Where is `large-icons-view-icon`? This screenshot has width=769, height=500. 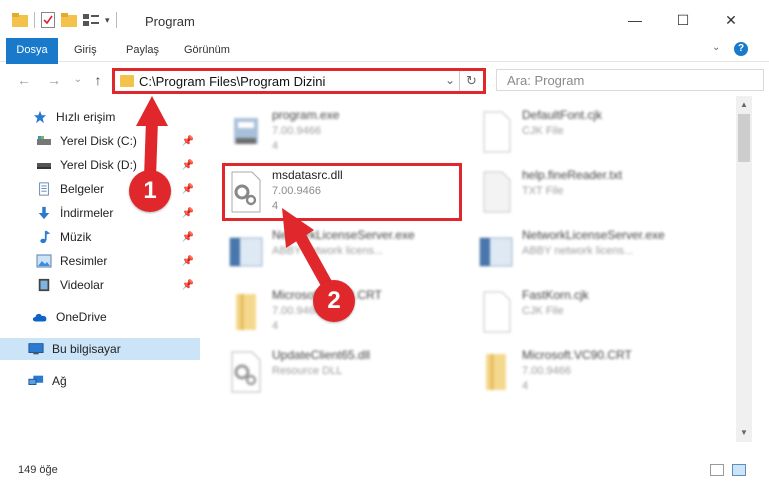
large-icons-view-icon is located at coordinates (739, 470).